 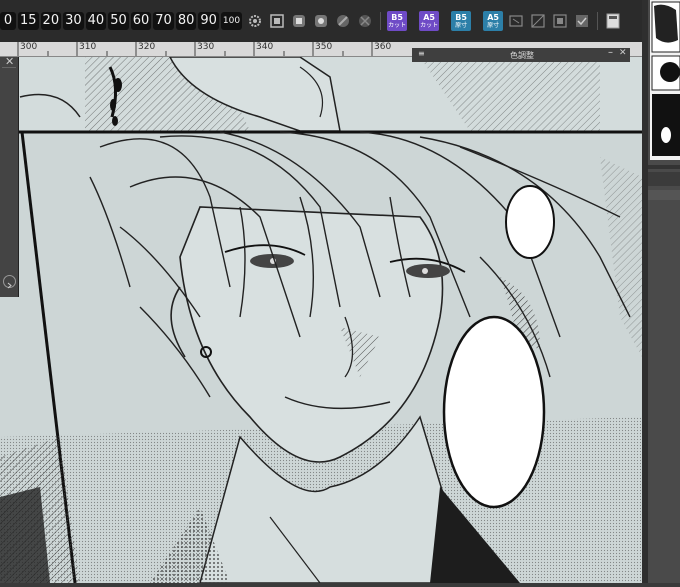 What do you see at coordinates (421, 53) in the screenshot?
I see `menu-icon: ≡` at bounding box center [421, 53].